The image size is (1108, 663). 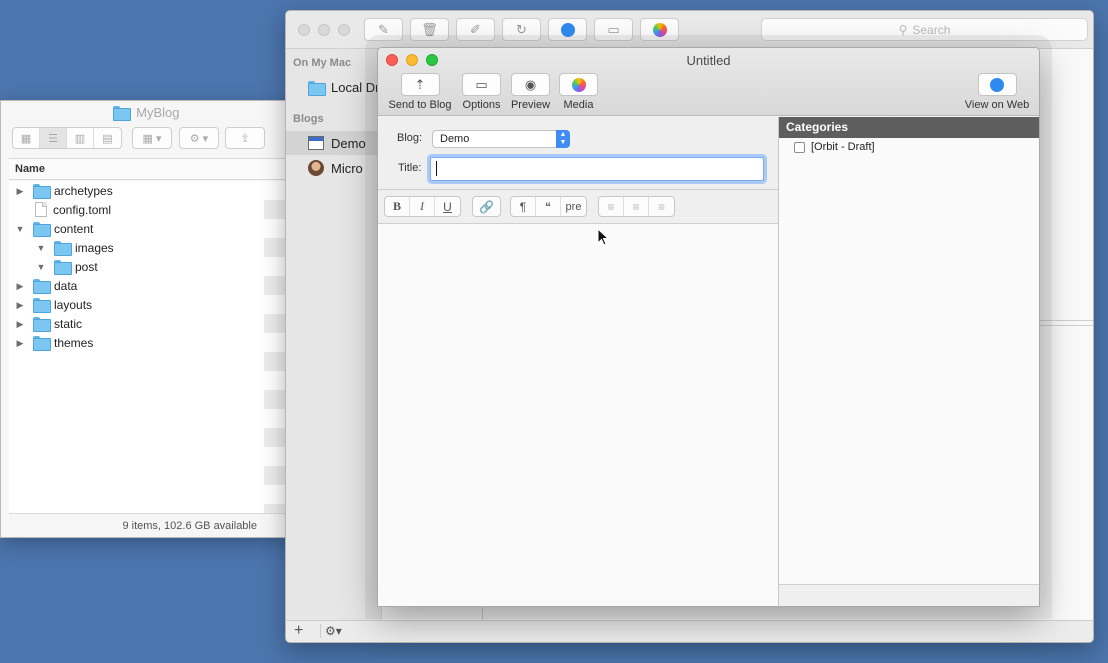 I want to click on list-item: ▼ images, so click(x=149, y=247).